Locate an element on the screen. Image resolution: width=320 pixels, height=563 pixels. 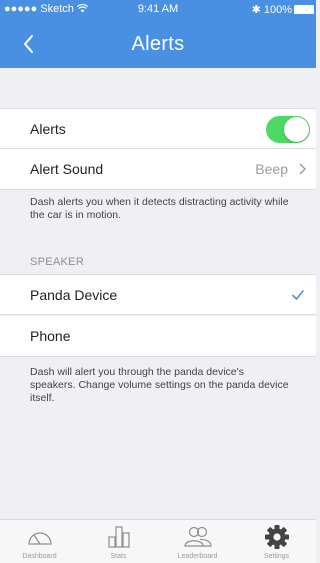
chevron-right-icon is located at coordinates (302, 169).